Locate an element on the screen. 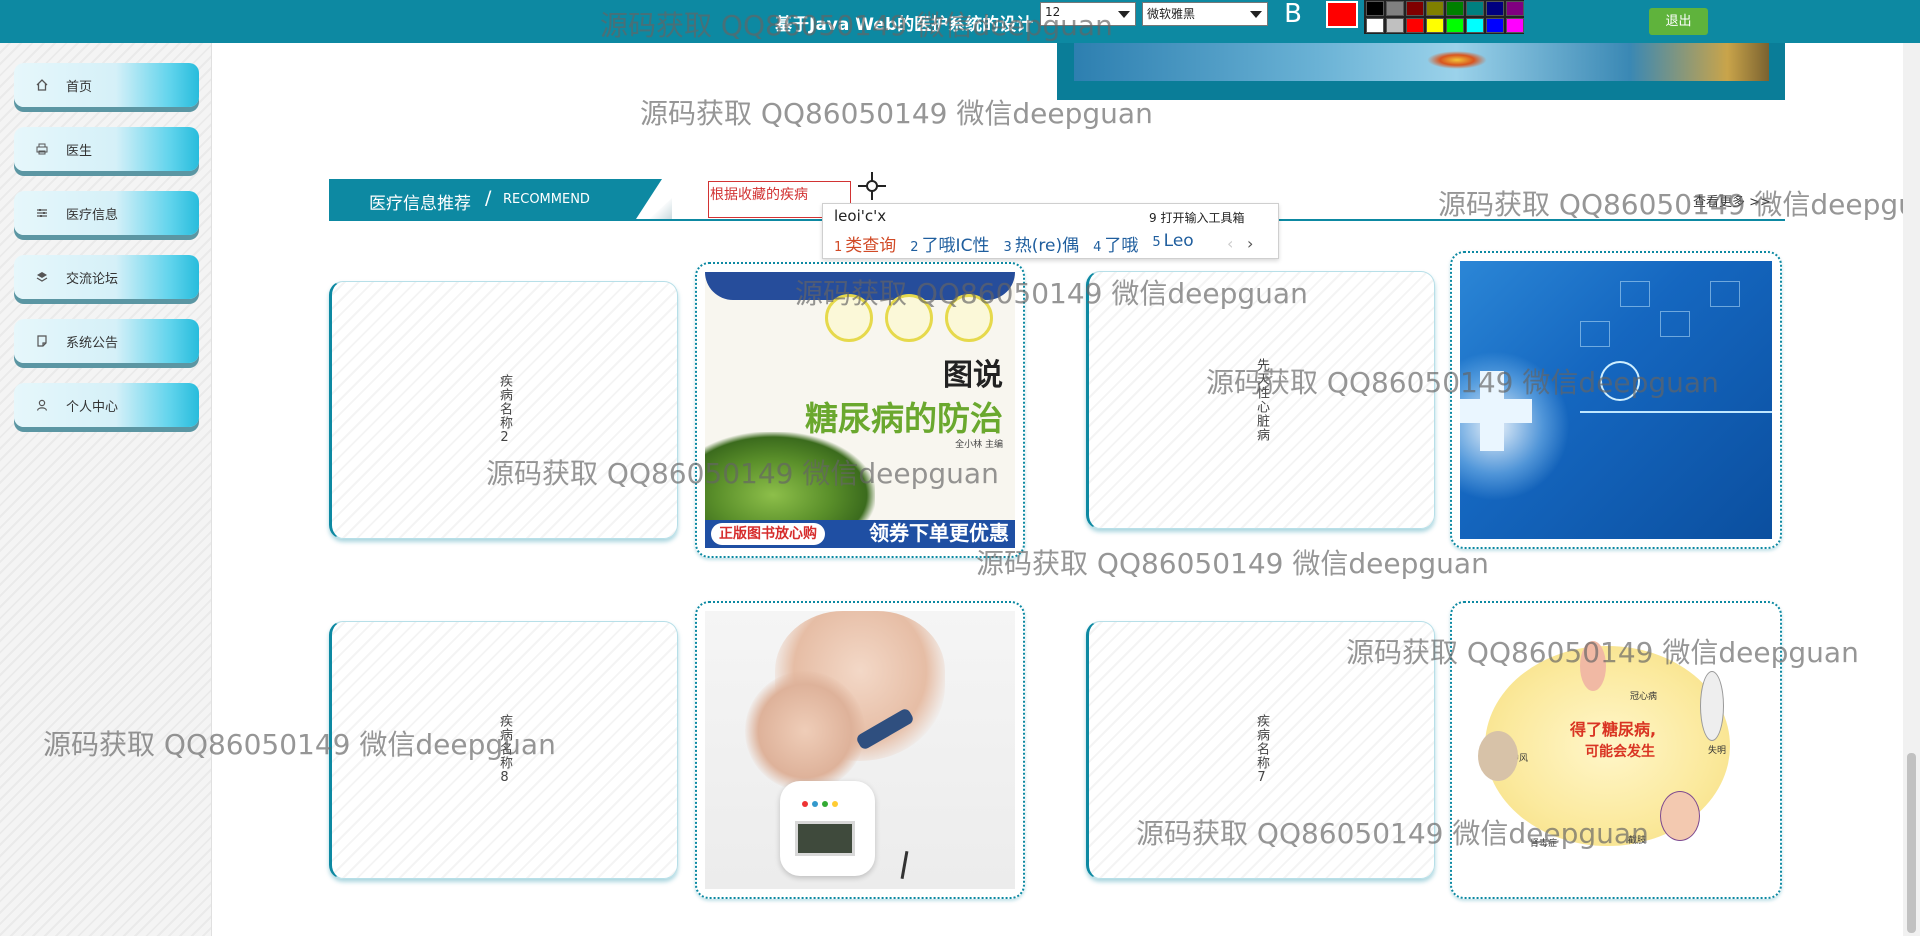 The image size is (1920, 936). banner-image is located at coordinates (1421, 71).